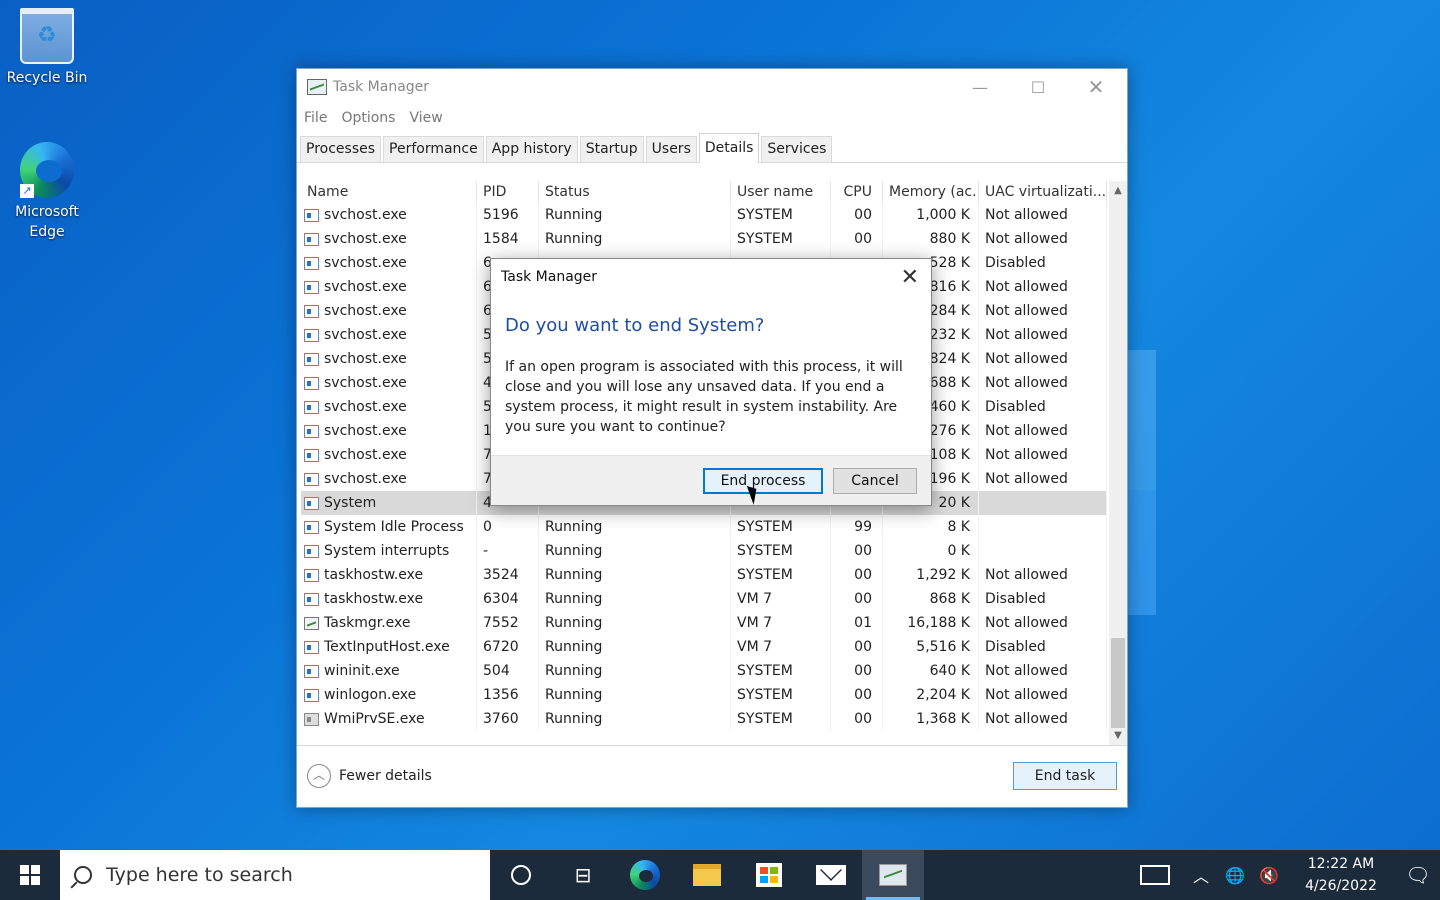 This screenshot has height=900, width=1440. I want to click on taskbar-store-button, so click(769, 875).